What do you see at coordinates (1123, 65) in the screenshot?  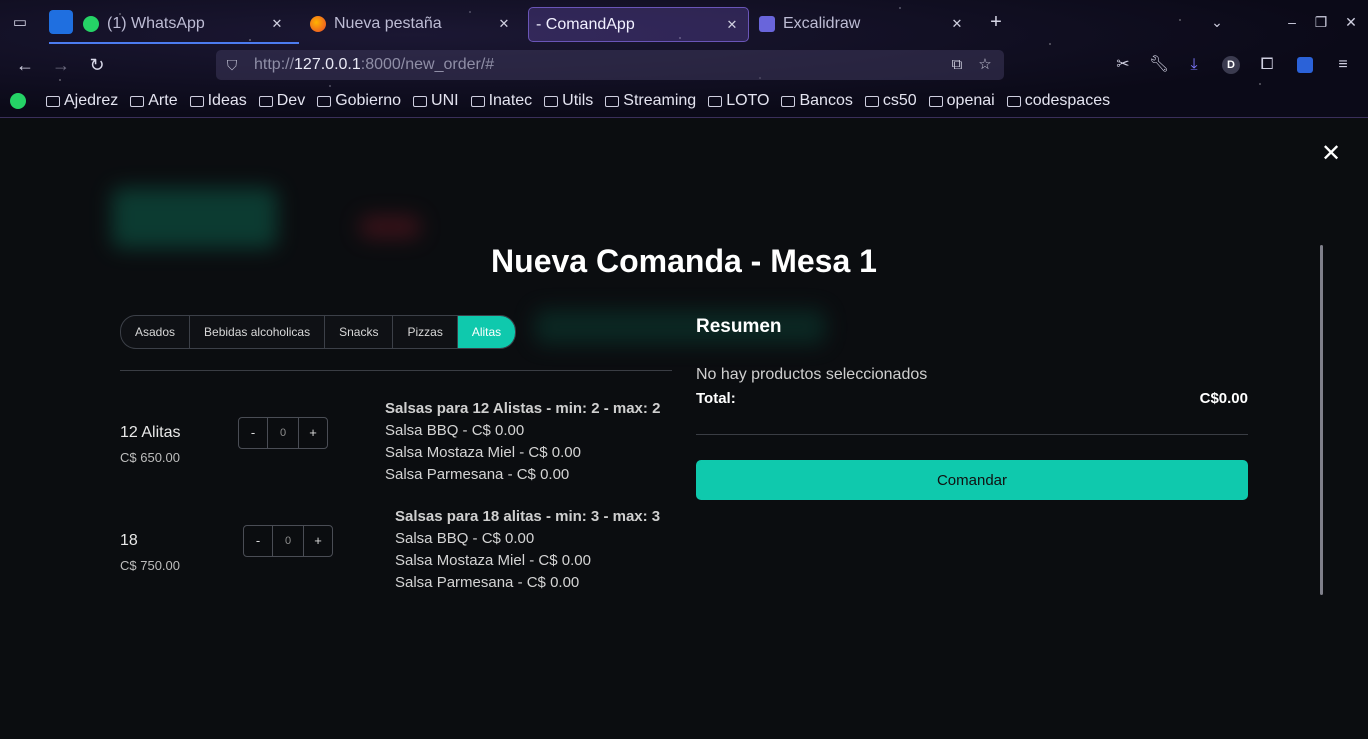 I see `screenshot-scissors-icon: ✂` at bounding box center [1123, 65].